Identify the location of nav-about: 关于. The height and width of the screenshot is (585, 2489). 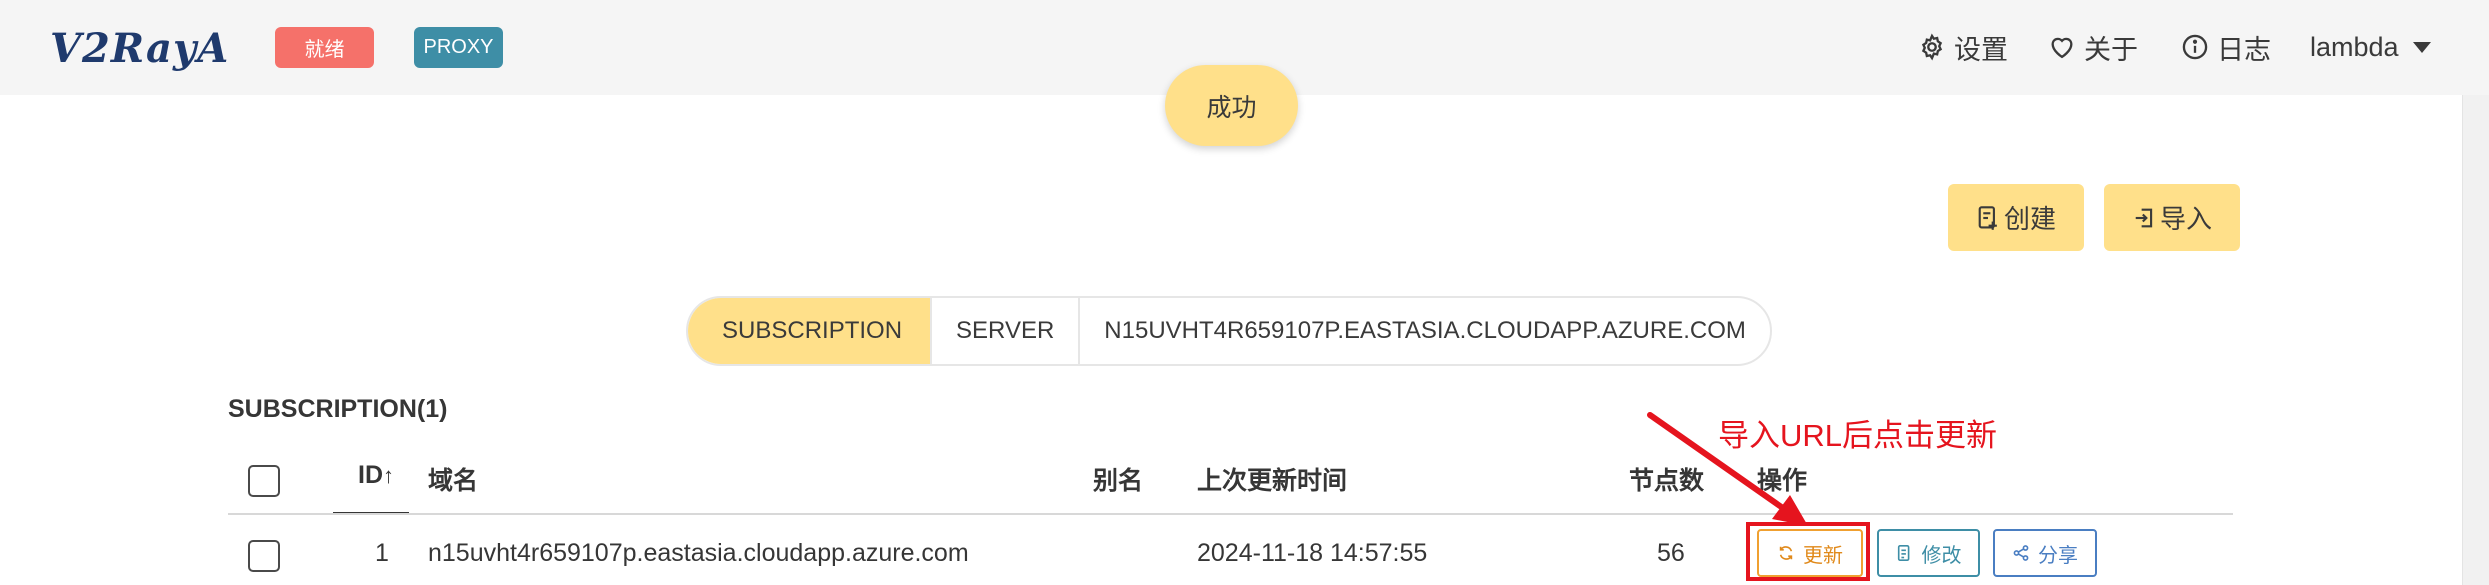
(2093, 47).